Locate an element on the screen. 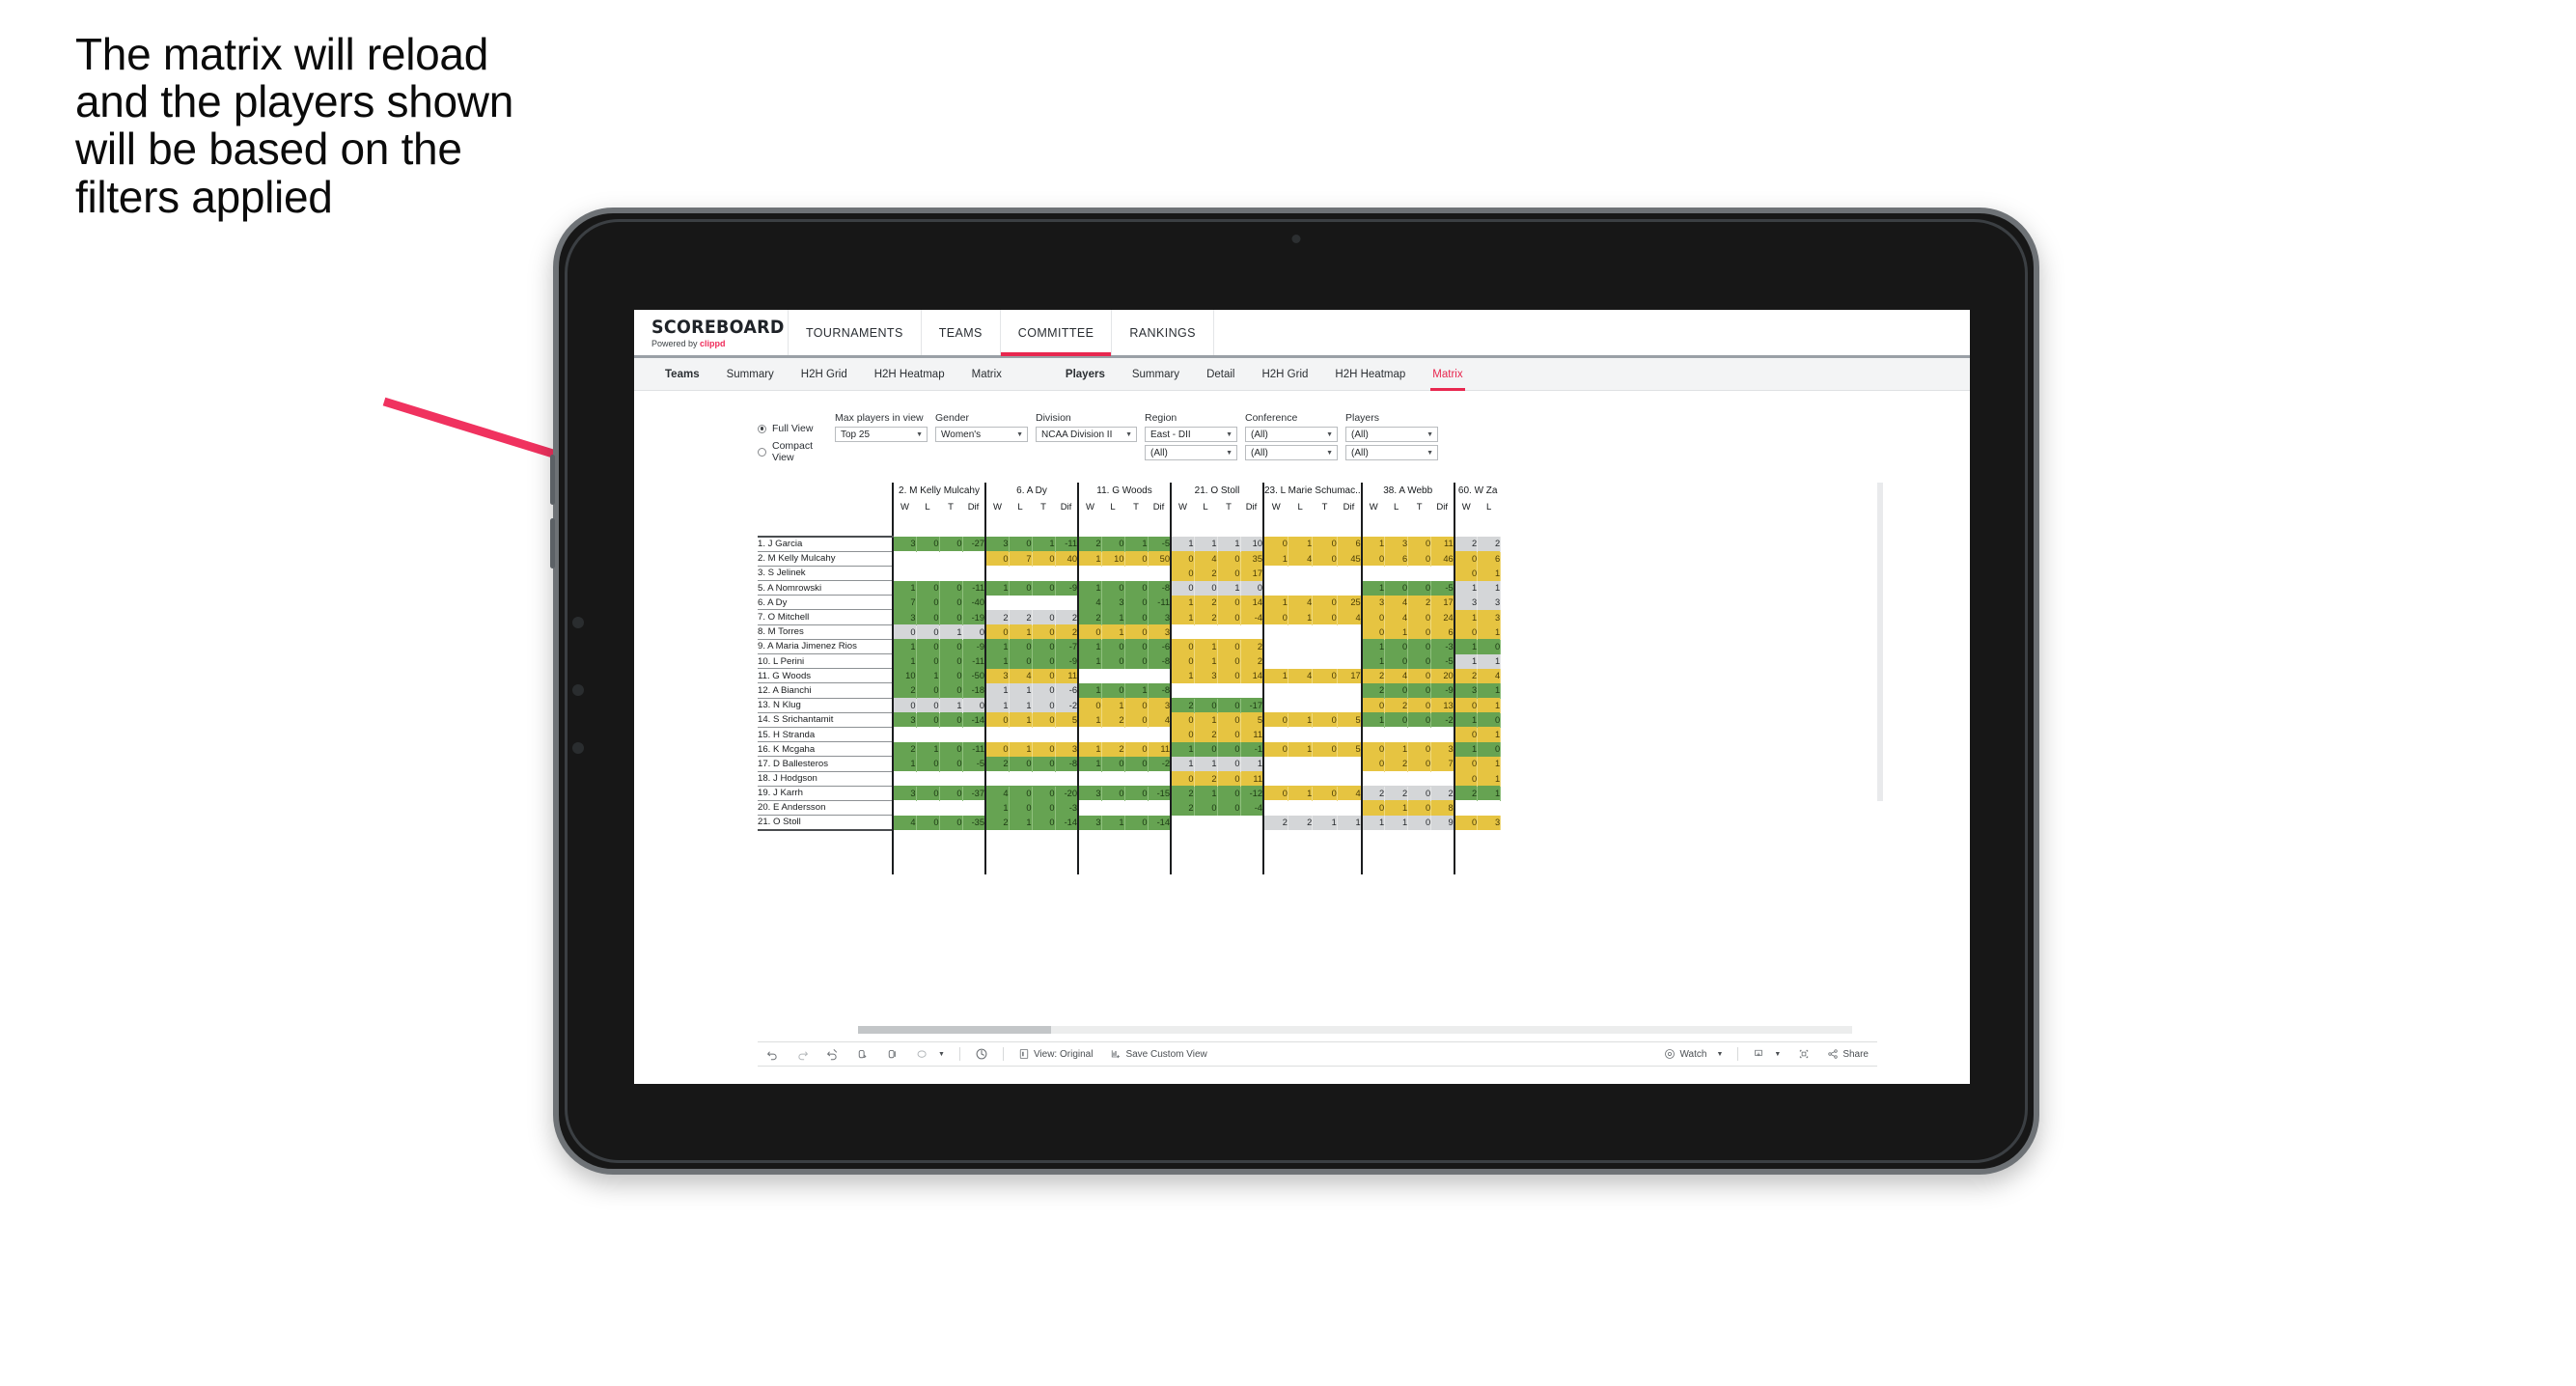  table-row: 18. J Hodgson 0 2 0 11 0 1 is located at coordinates (1152, 779).